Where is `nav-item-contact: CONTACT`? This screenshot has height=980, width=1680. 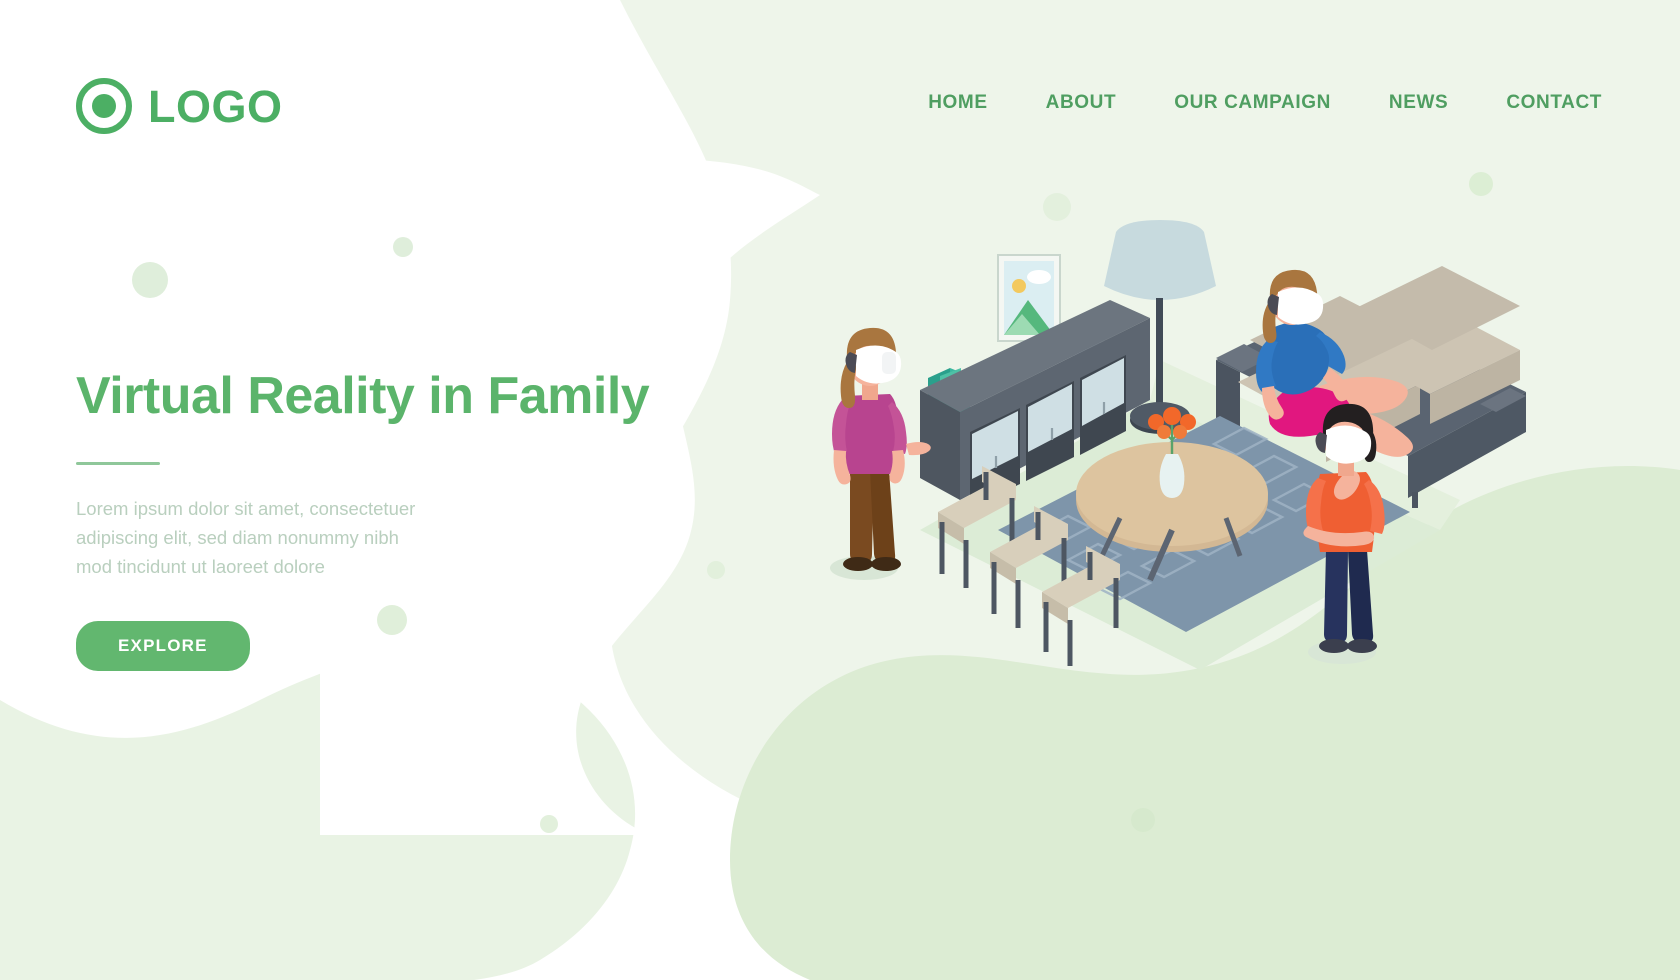 nav-item-contact: CONTACT is located at coordinates (1554, 103).